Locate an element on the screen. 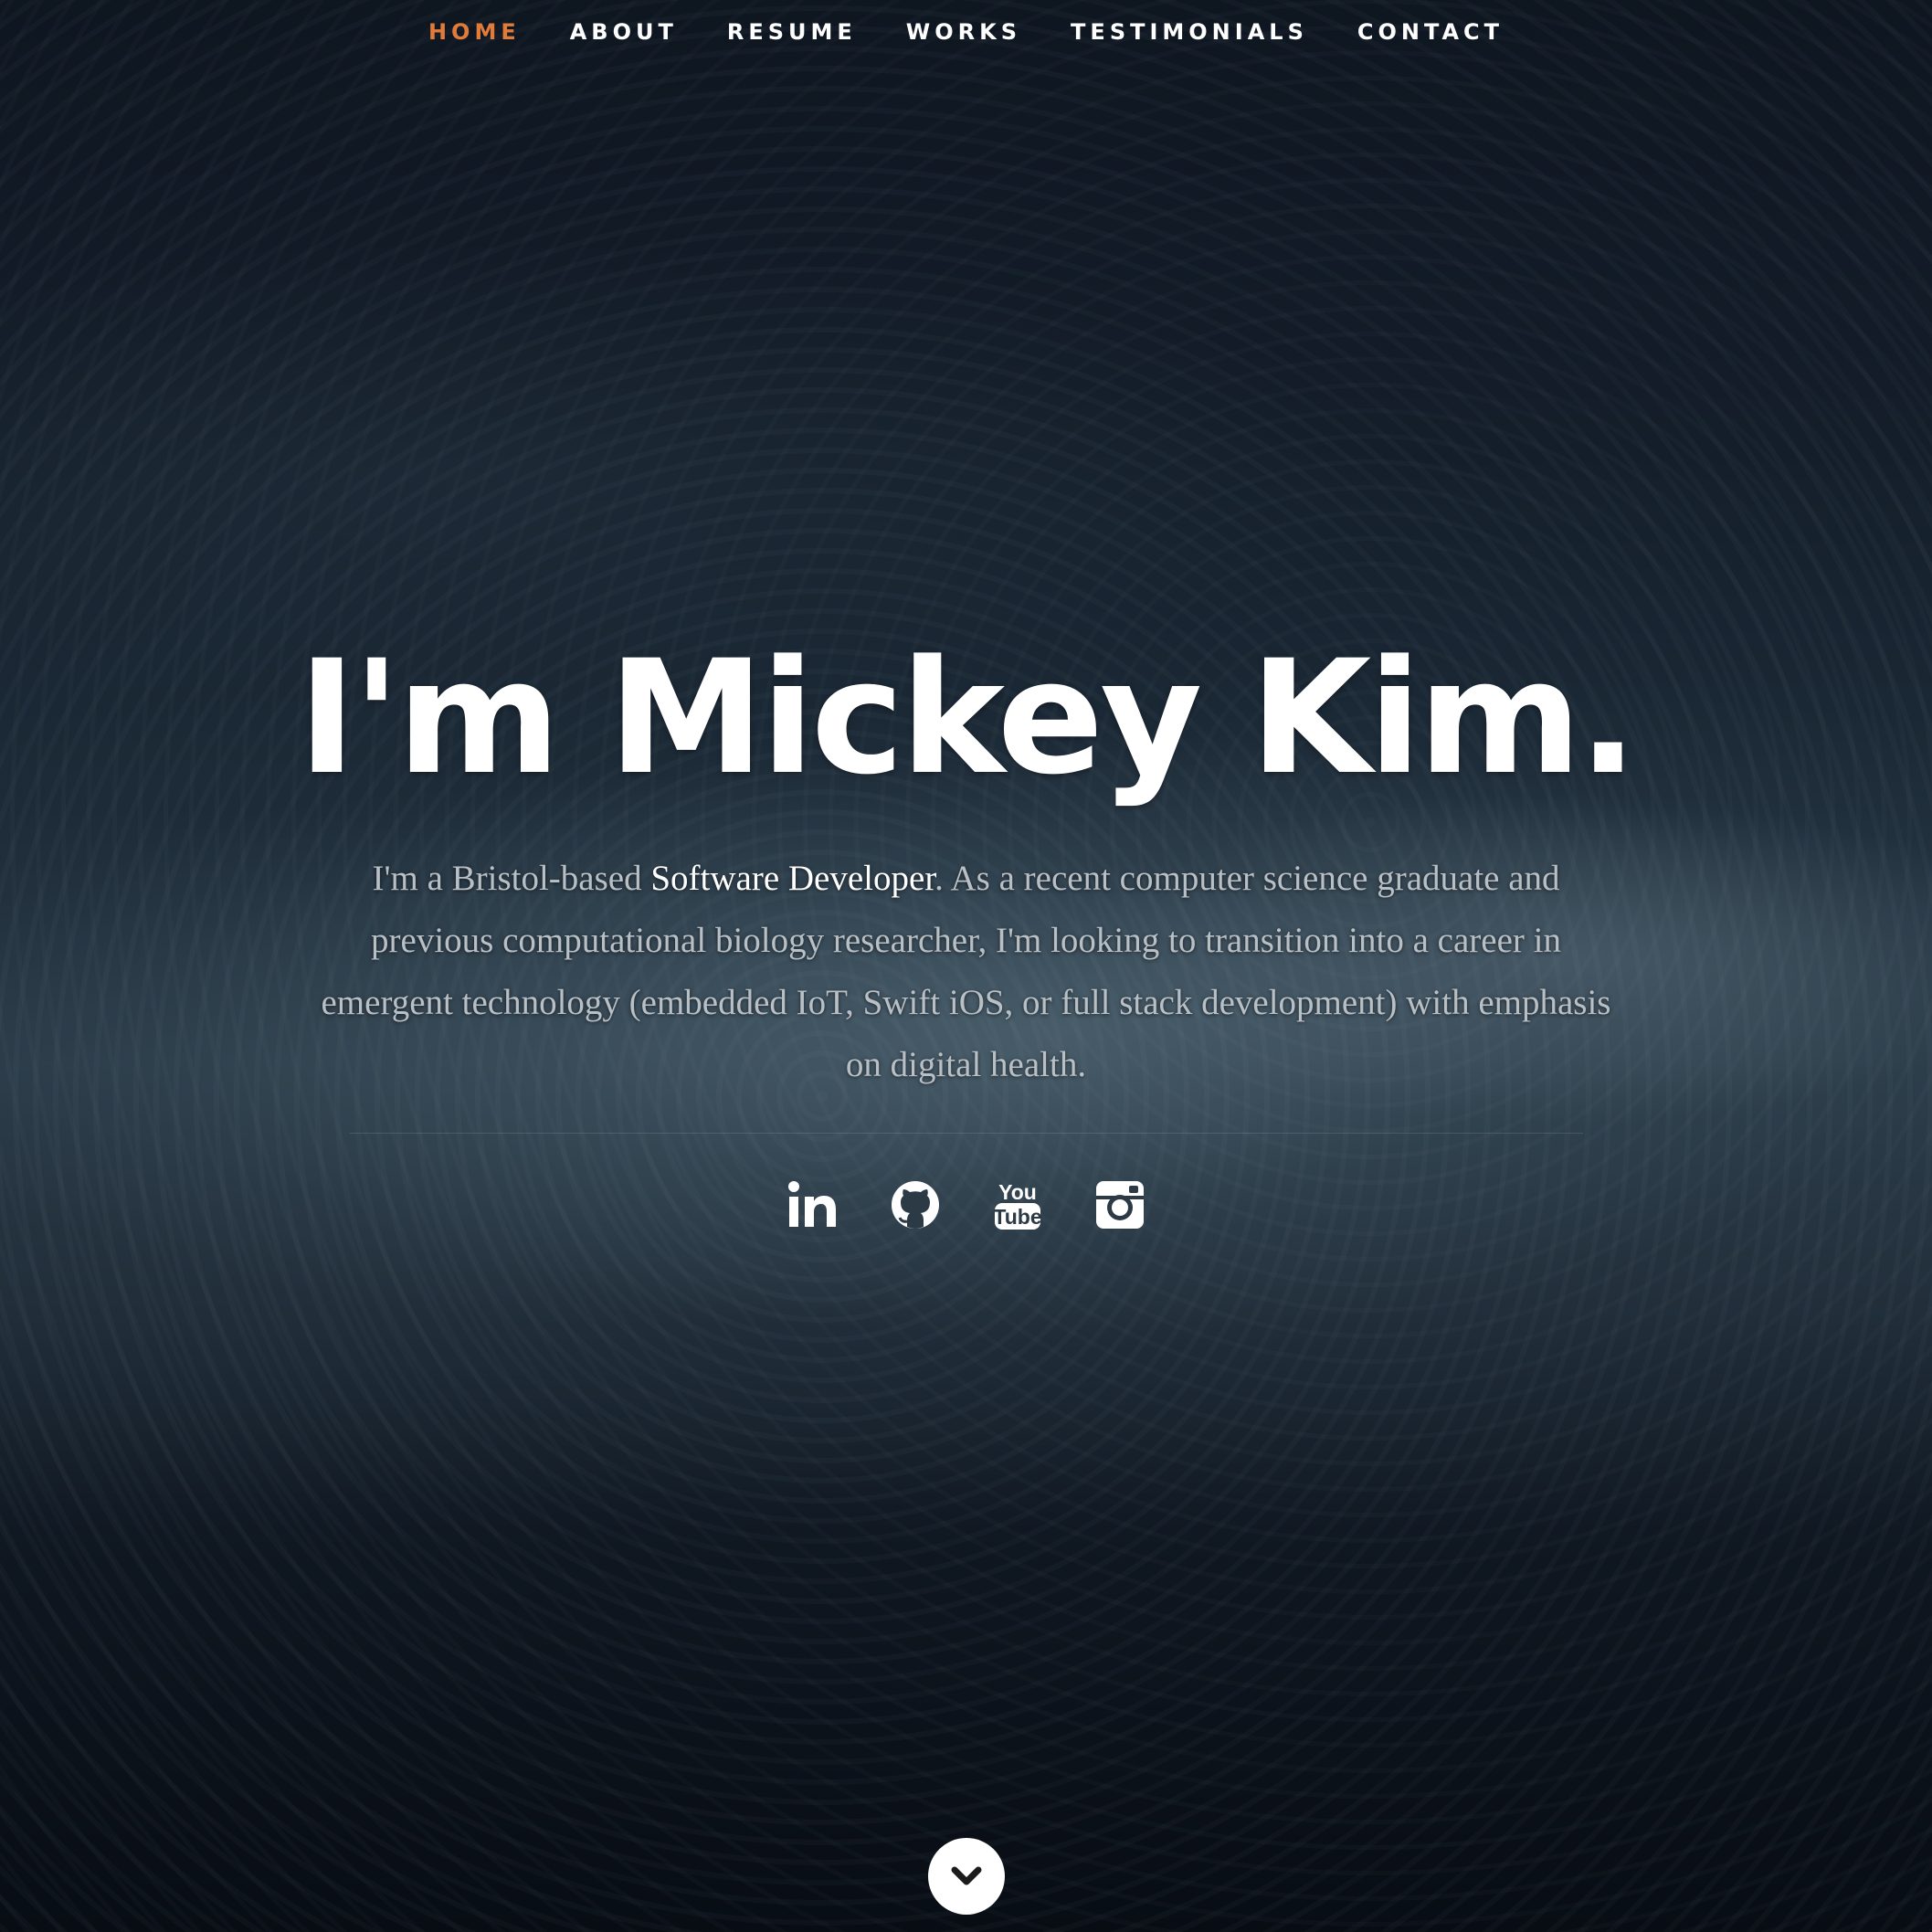 The height and width of the screenshot is (1932, 1932). role-highlight: Software Developer is located at coordinates (792, 878).